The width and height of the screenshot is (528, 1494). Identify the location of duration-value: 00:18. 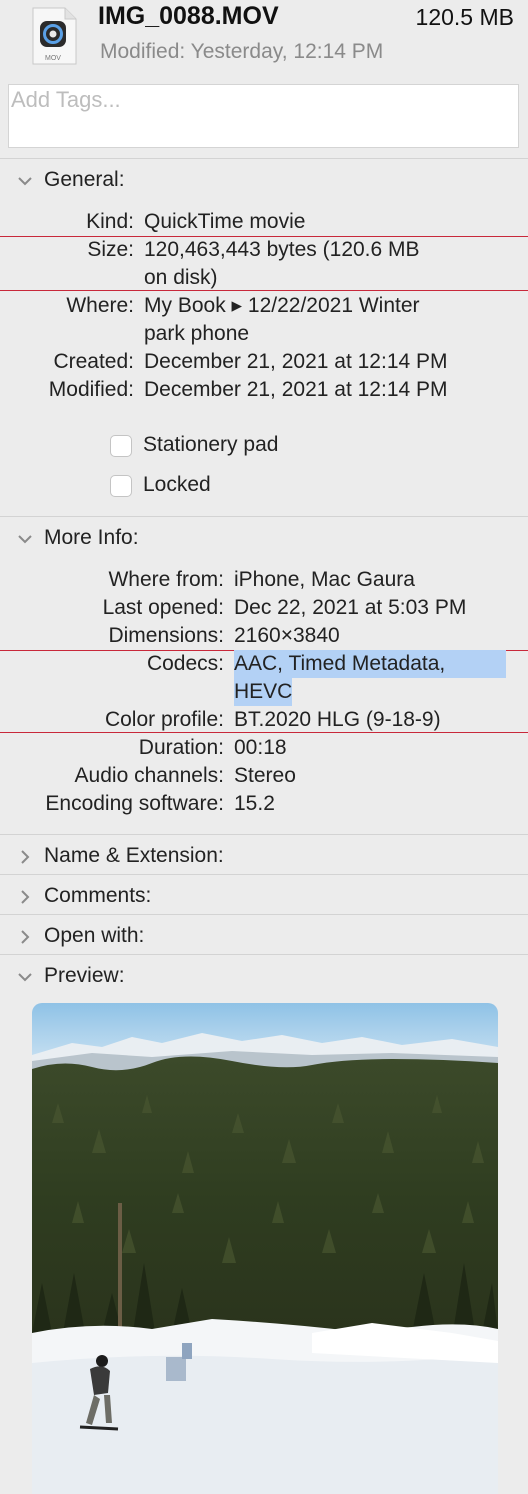
(260, 747).